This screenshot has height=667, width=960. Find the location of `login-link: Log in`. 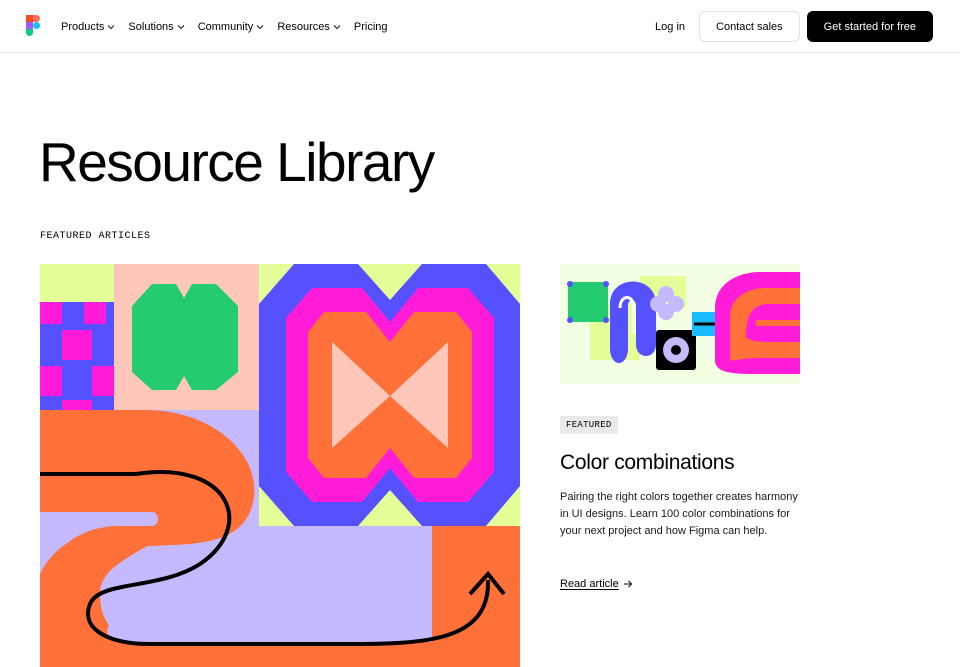

login-link: Log in is located at coordinates (670, 27).